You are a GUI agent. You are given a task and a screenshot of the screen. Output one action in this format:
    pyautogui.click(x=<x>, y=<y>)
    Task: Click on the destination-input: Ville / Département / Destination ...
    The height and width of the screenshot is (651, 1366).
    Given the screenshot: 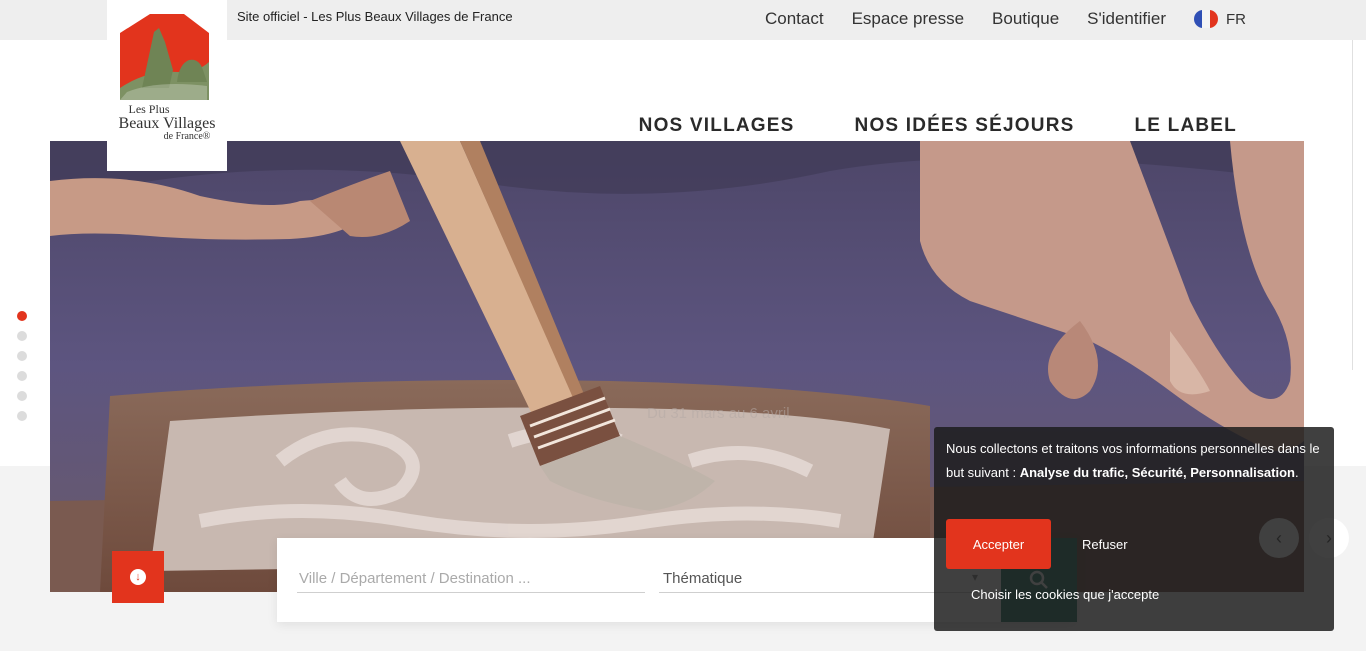 What is the action you would take?
    pyautogui.click(x=471, y=580)
    